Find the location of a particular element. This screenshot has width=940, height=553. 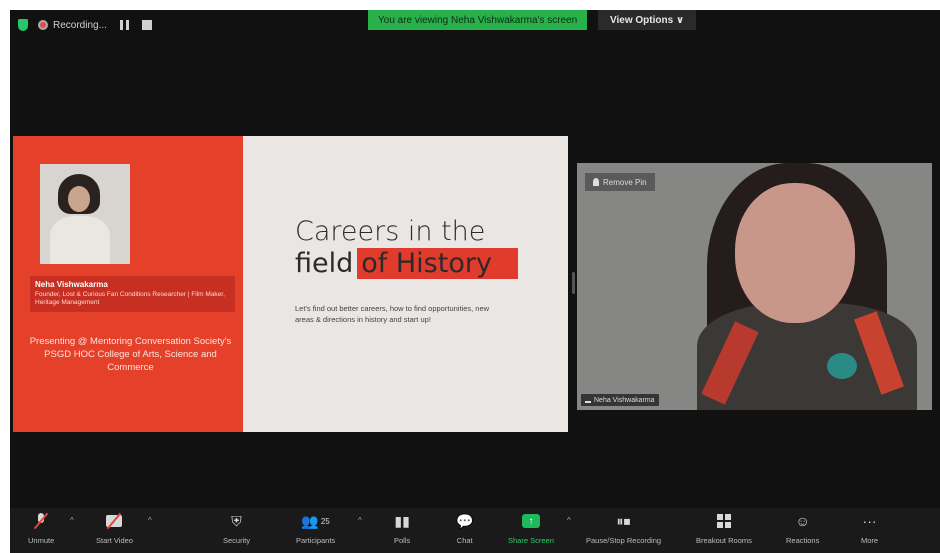

reactions-icon: ☺ is located at coordinates (802, 521).